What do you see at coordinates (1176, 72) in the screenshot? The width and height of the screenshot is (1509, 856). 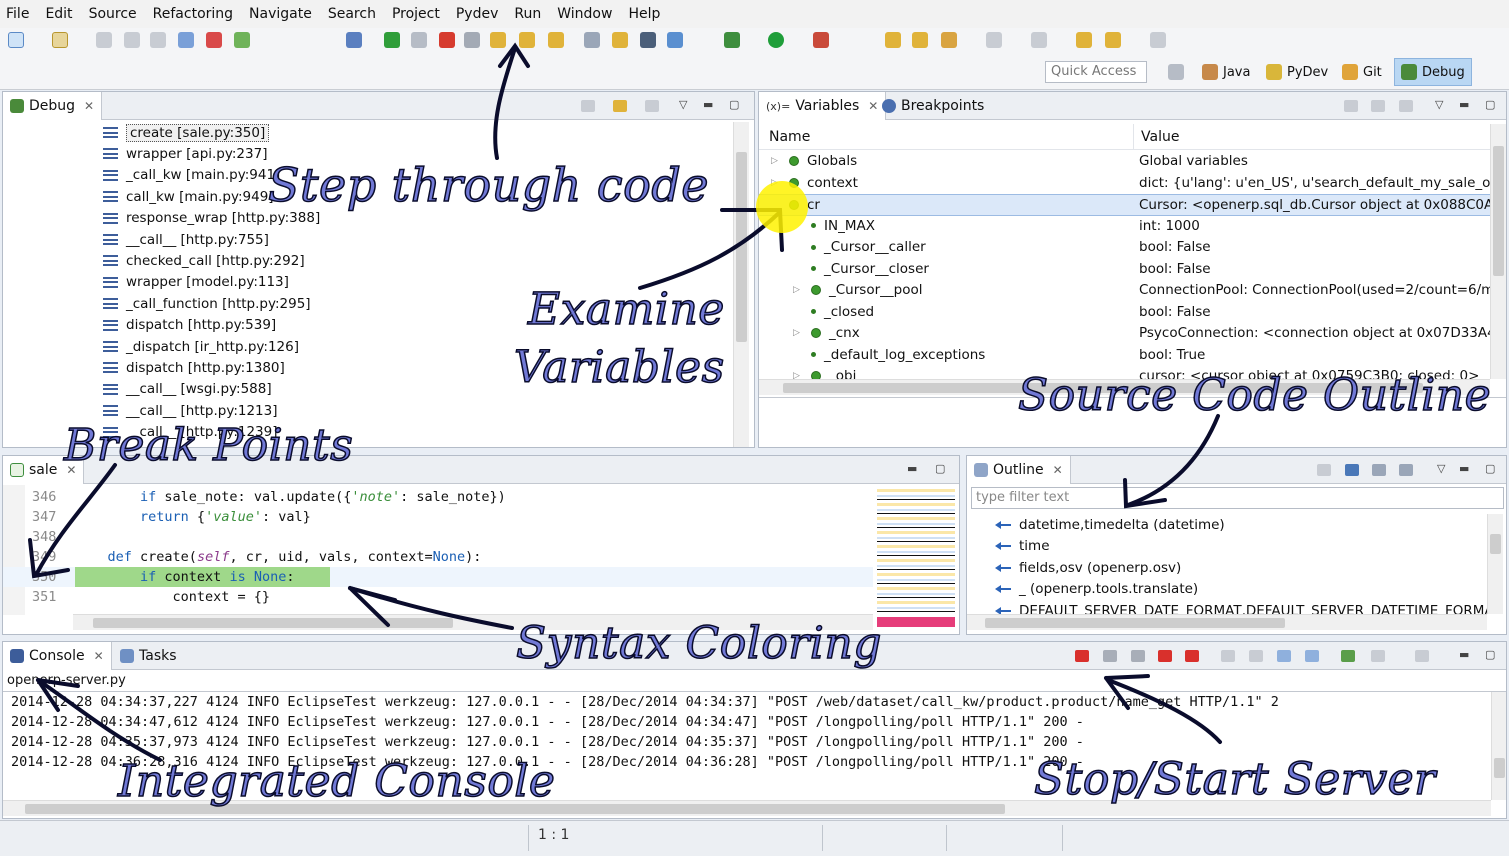 I see `open-perspective-icon` at bounding box center [1176, 72].